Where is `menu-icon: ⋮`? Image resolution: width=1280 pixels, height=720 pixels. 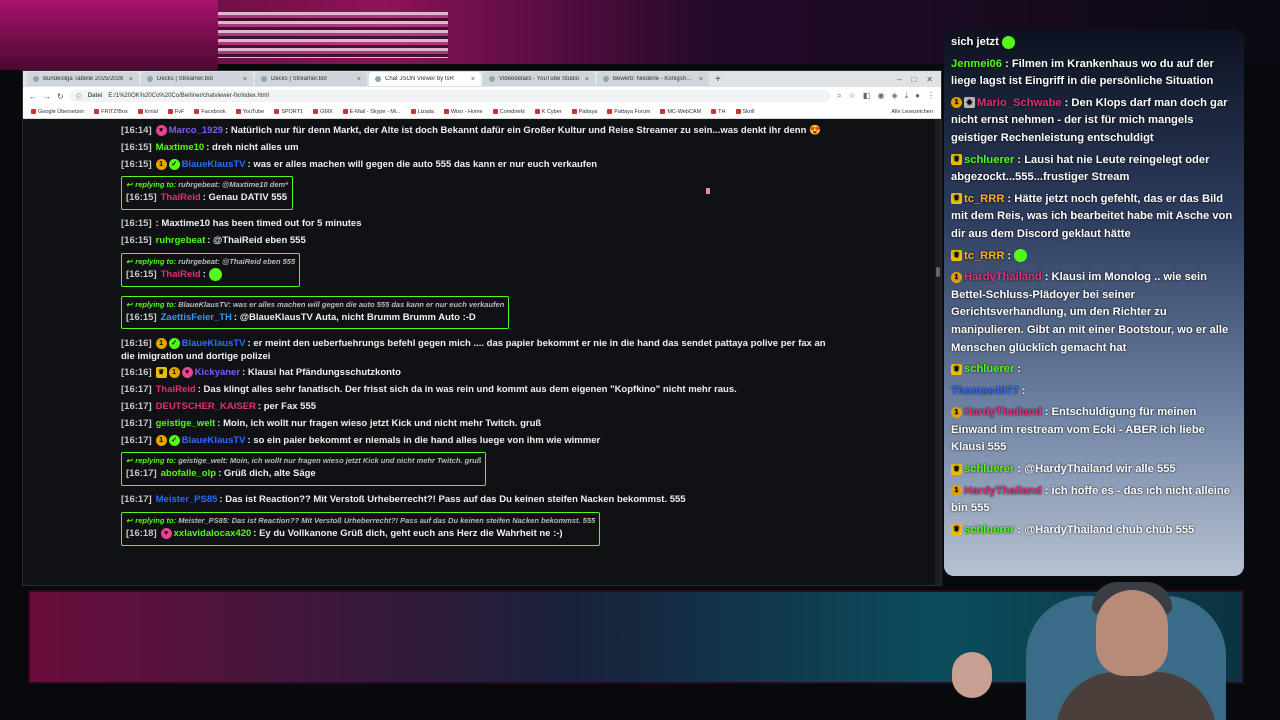 menu-icon: ⋮ is located at coordinates (931, 96).